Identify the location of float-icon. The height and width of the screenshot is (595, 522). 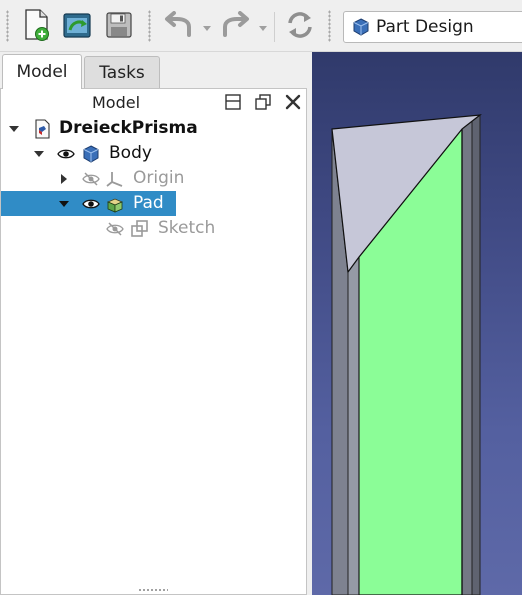
(263, 104).